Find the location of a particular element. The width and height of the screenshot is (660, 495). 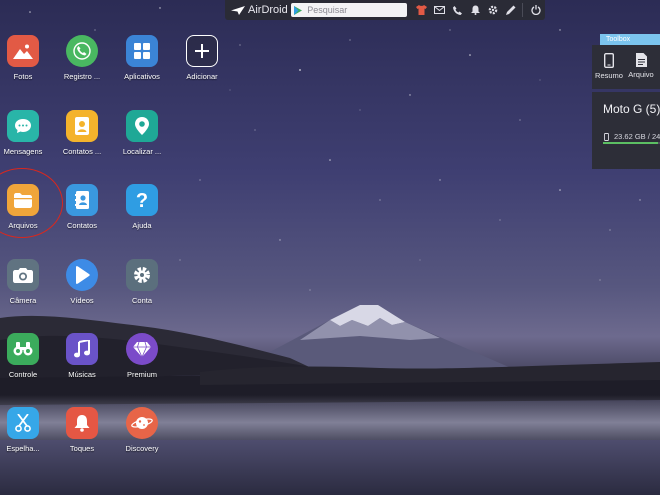

app-conta: Conta is located at coordinates (142, 282).